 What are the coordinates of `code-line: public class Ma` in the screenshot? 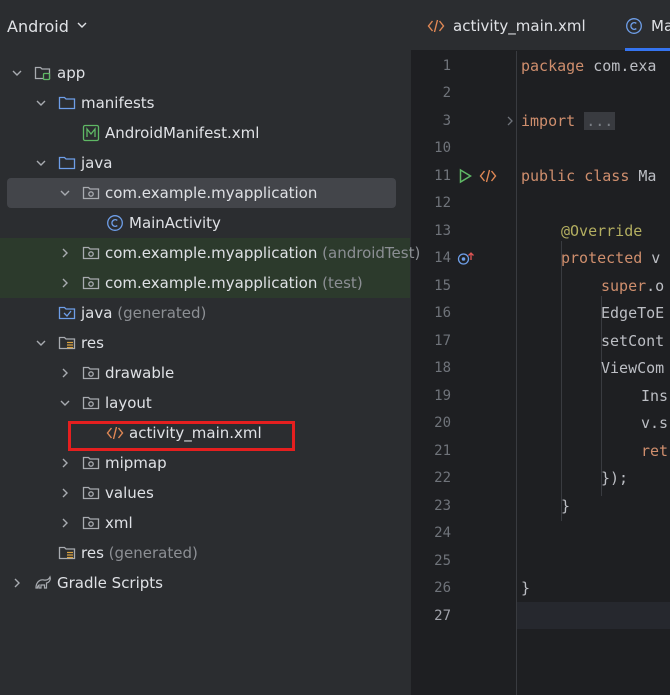 It's located at (589, 176).